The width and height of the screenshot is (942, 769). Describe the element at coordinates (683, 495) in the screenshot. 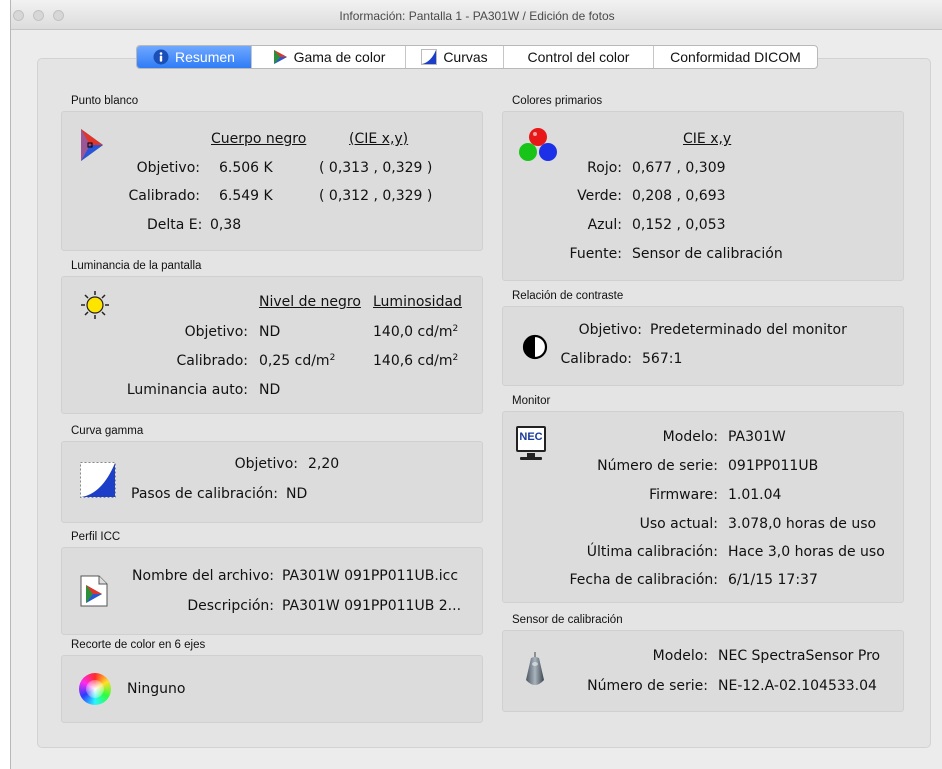

I see `monitor-firmware-label: Firmware:` at that location.